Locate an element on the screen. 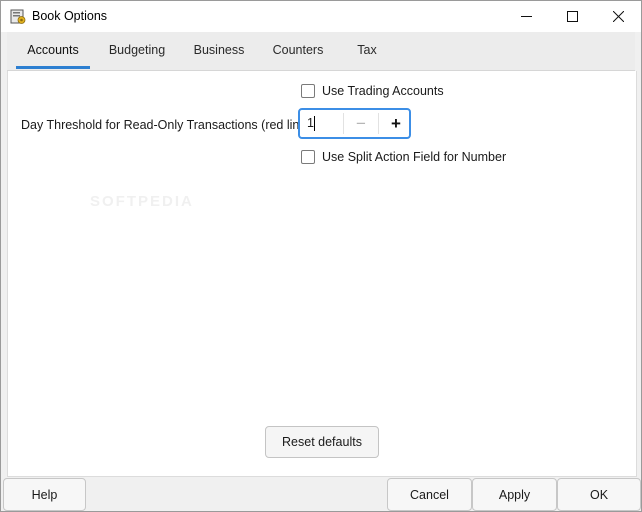  use-split-action-checkbox is located at coordinates (308, 157).